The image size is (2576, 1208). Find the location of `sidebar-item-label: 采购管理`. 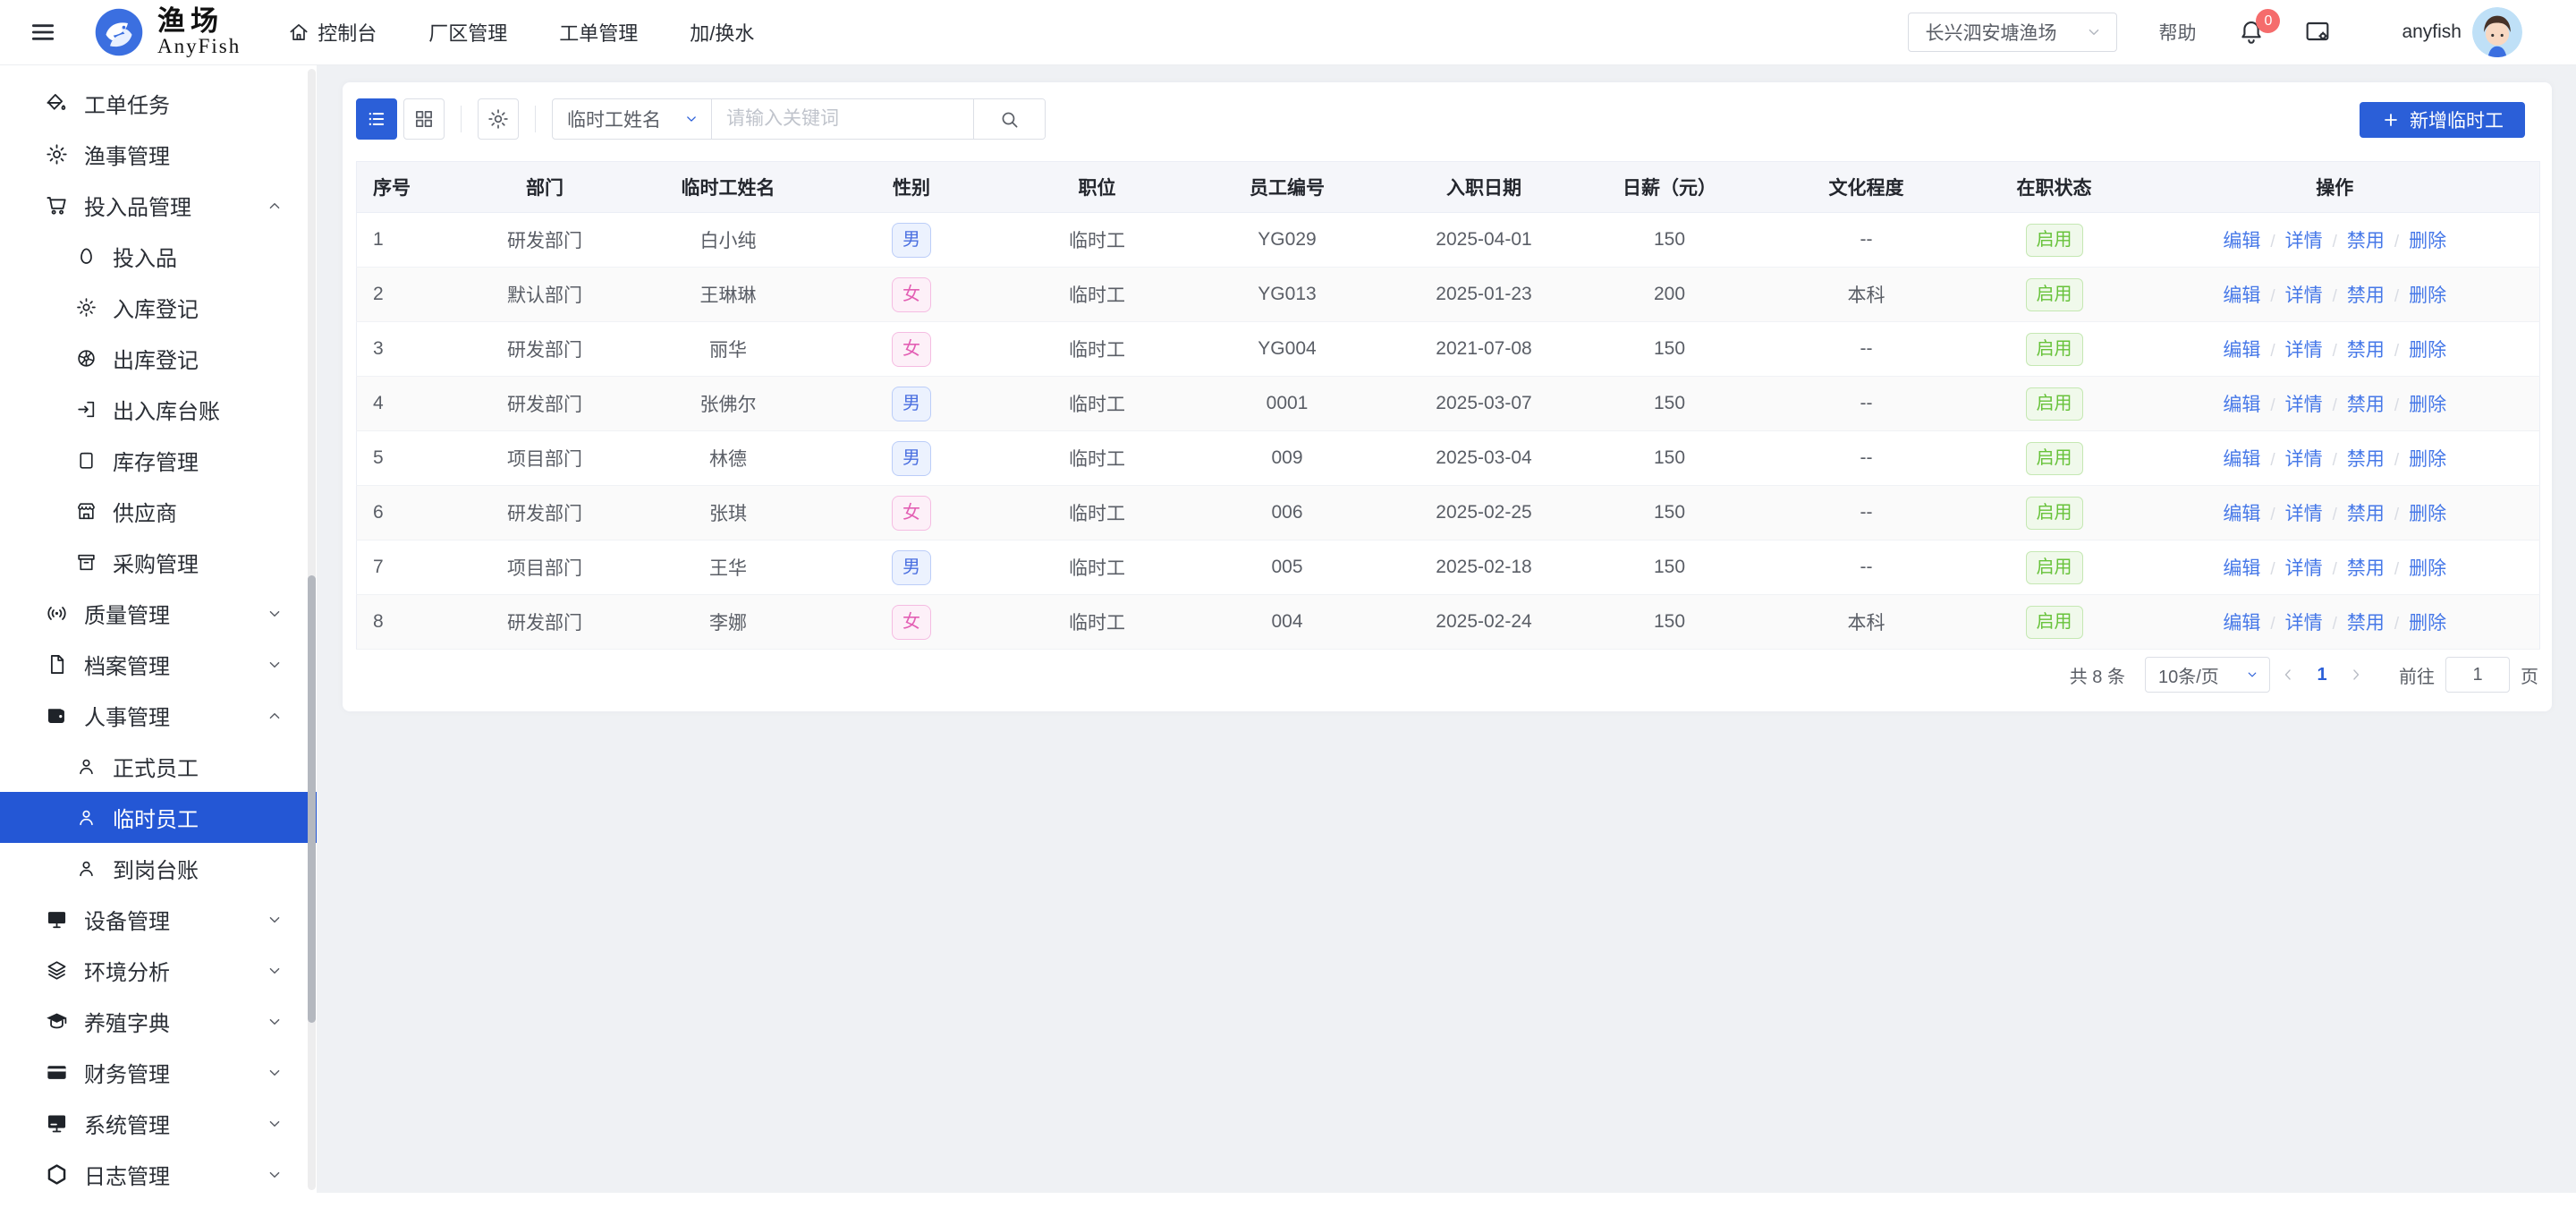

sidebar-item-label: 采购管理 is located at coordinates (156, 565).